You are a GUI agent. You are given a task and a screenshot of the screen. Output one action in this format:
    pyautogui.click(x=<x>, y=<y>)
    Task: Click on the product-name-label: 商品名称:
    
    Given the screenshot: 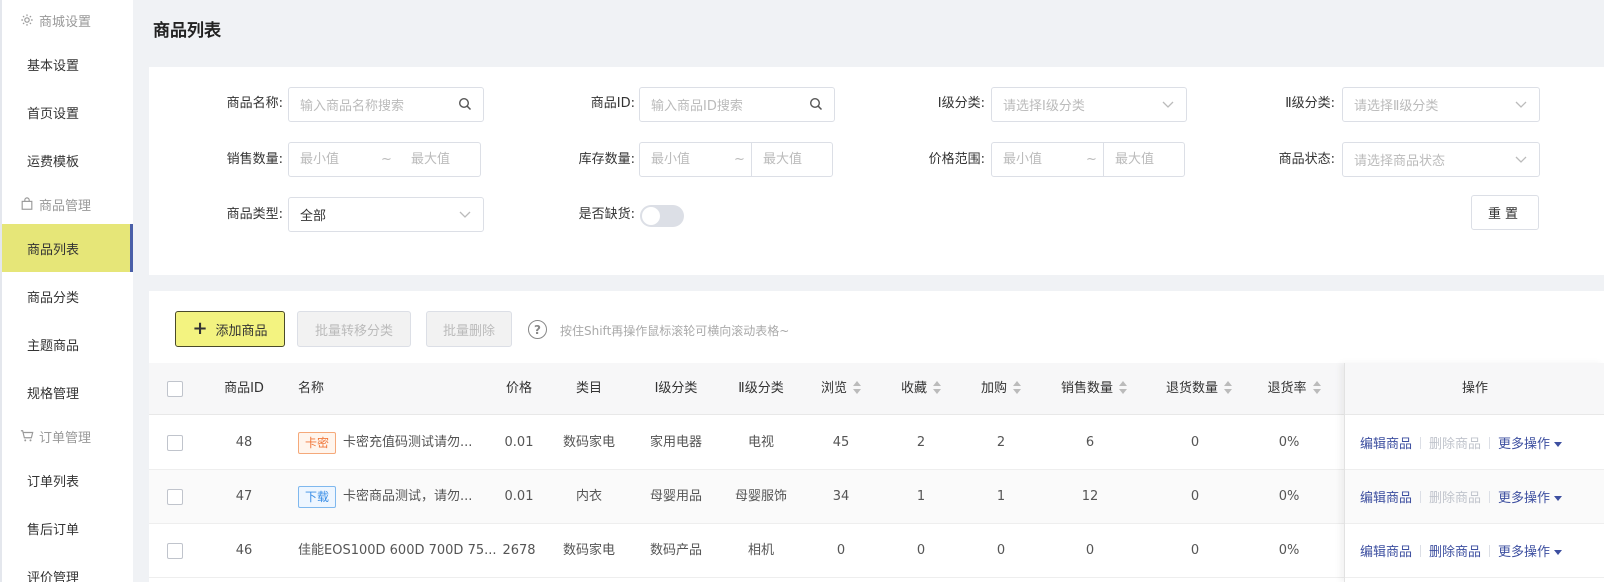 What is the action you would take?
    pyautogui.click(x=254, y=103)
    